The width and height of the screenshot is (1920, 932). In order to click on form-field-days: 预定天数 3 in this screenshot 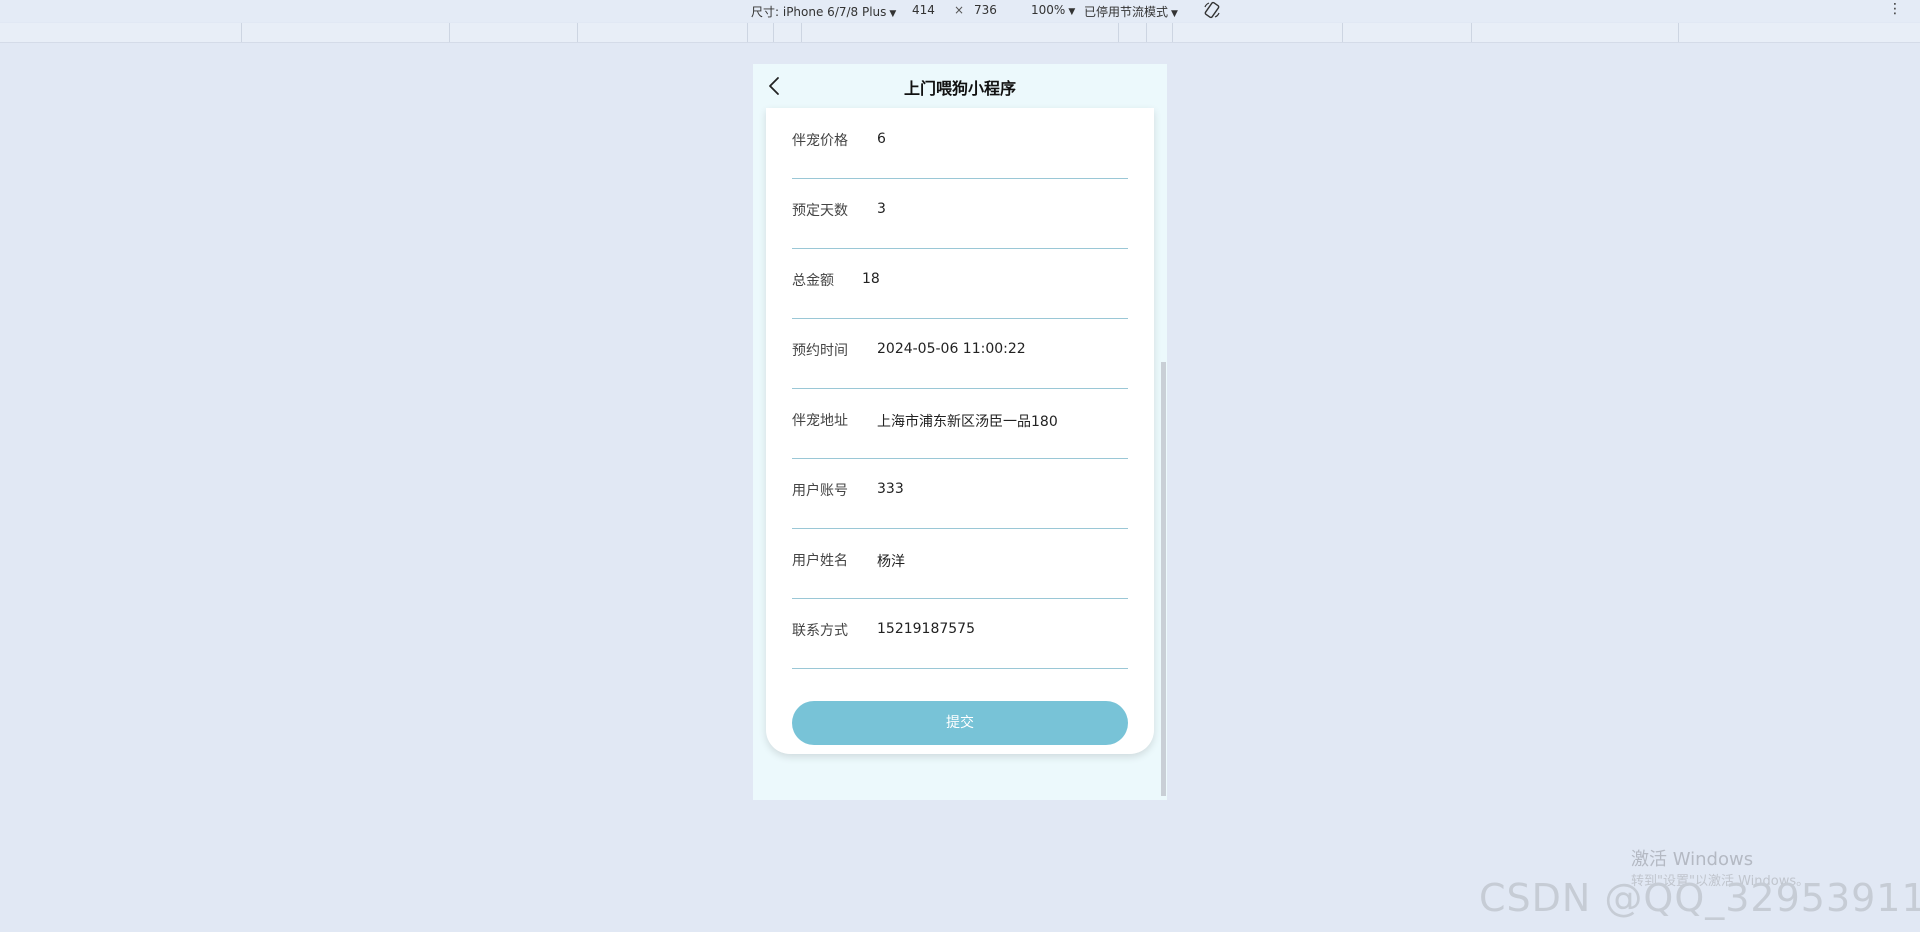, I will do `click(960, 213)`.